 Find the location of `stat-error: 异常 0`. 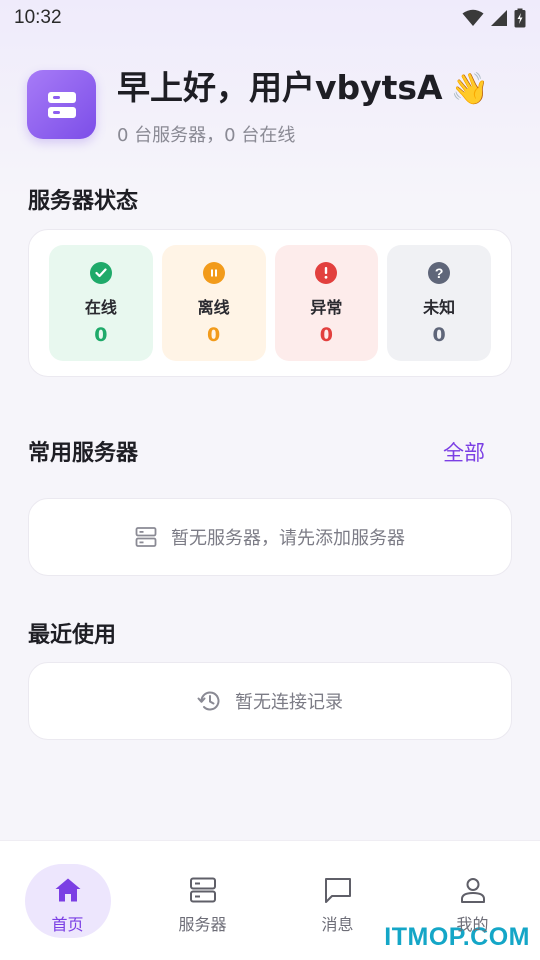

stat-error: 异常 0 is located at coordinates (326, 303).